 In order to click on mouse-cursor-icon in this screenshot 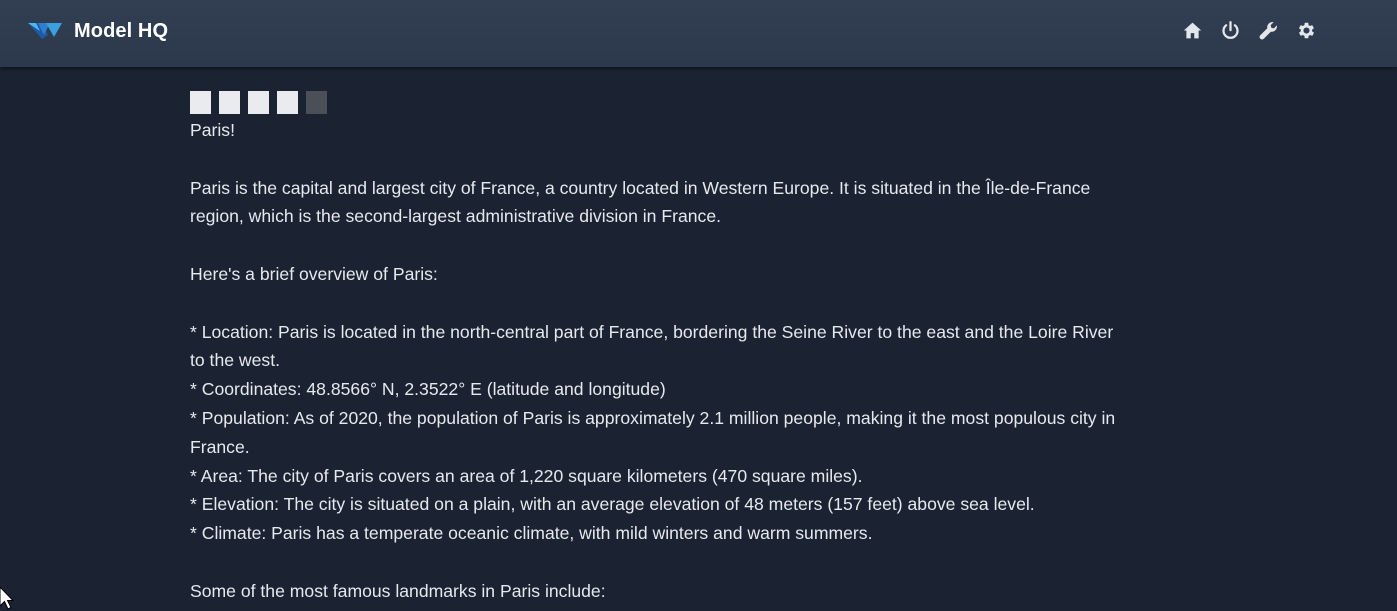, I will do `click(7, 598)`.